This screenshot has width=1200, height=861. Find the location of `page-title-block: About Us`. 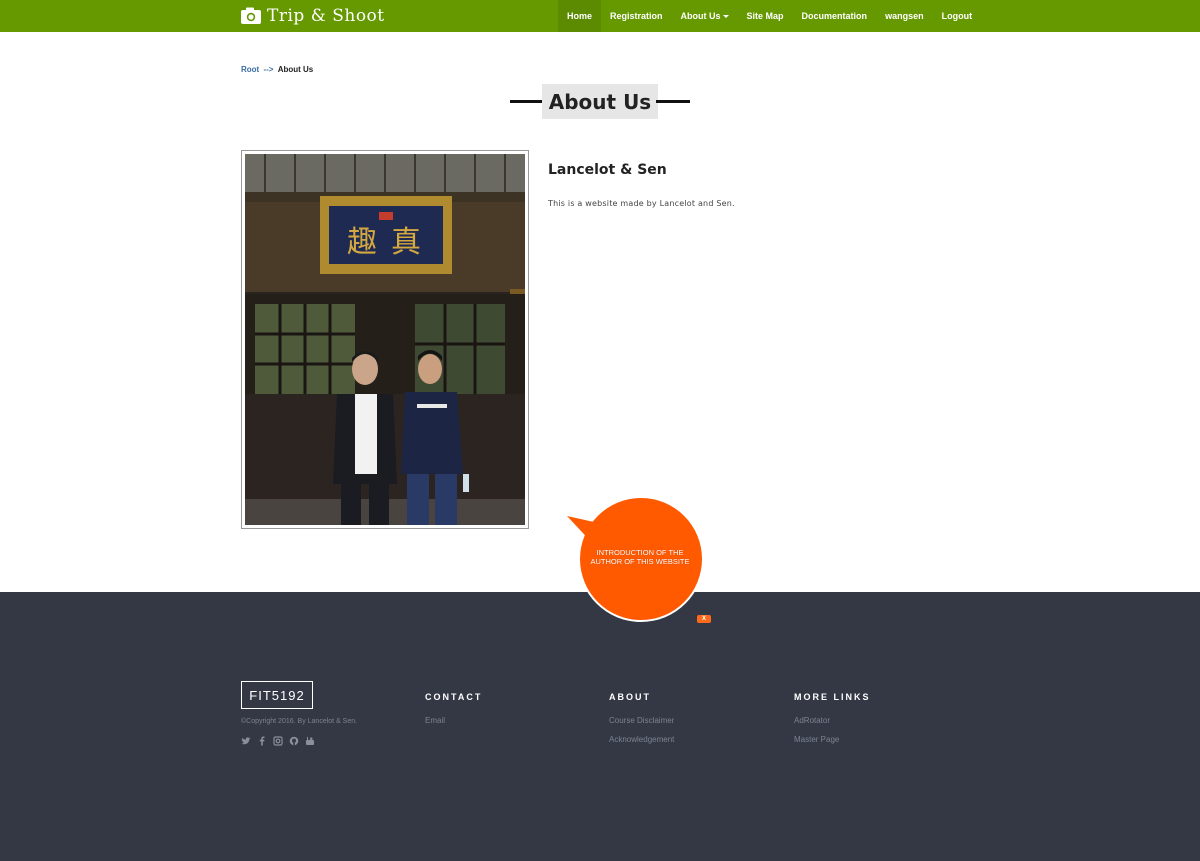

page-title-block: About Us is located at coordinates (600, 101).